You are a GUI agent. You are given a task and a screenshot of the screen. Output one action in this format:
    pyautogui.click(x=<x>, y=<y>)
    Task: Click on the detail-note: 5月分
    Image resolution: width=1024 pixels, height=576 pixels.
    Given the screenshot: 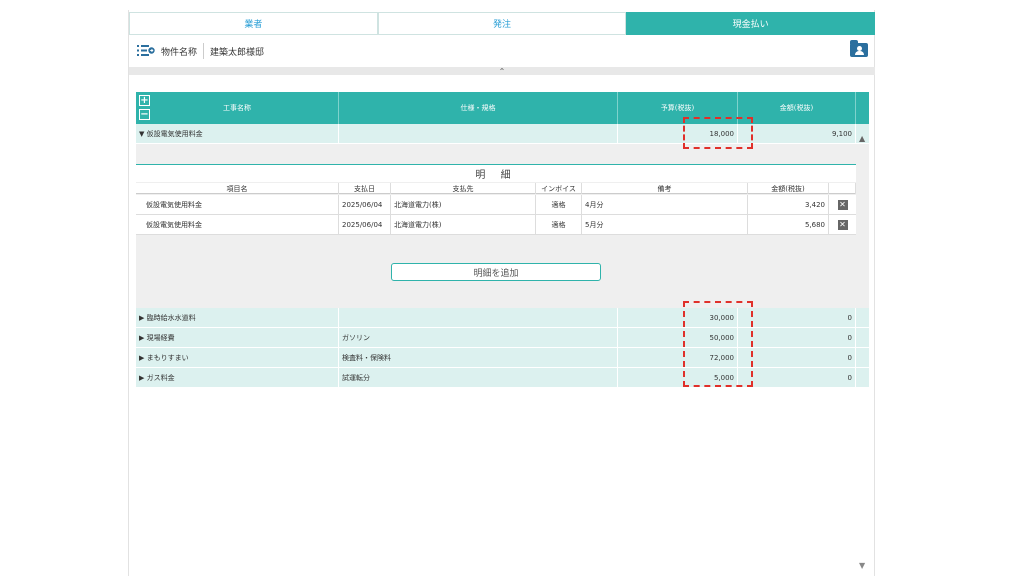 What is the action you would take?
    pyautogui.click(x=665, y=225)
    